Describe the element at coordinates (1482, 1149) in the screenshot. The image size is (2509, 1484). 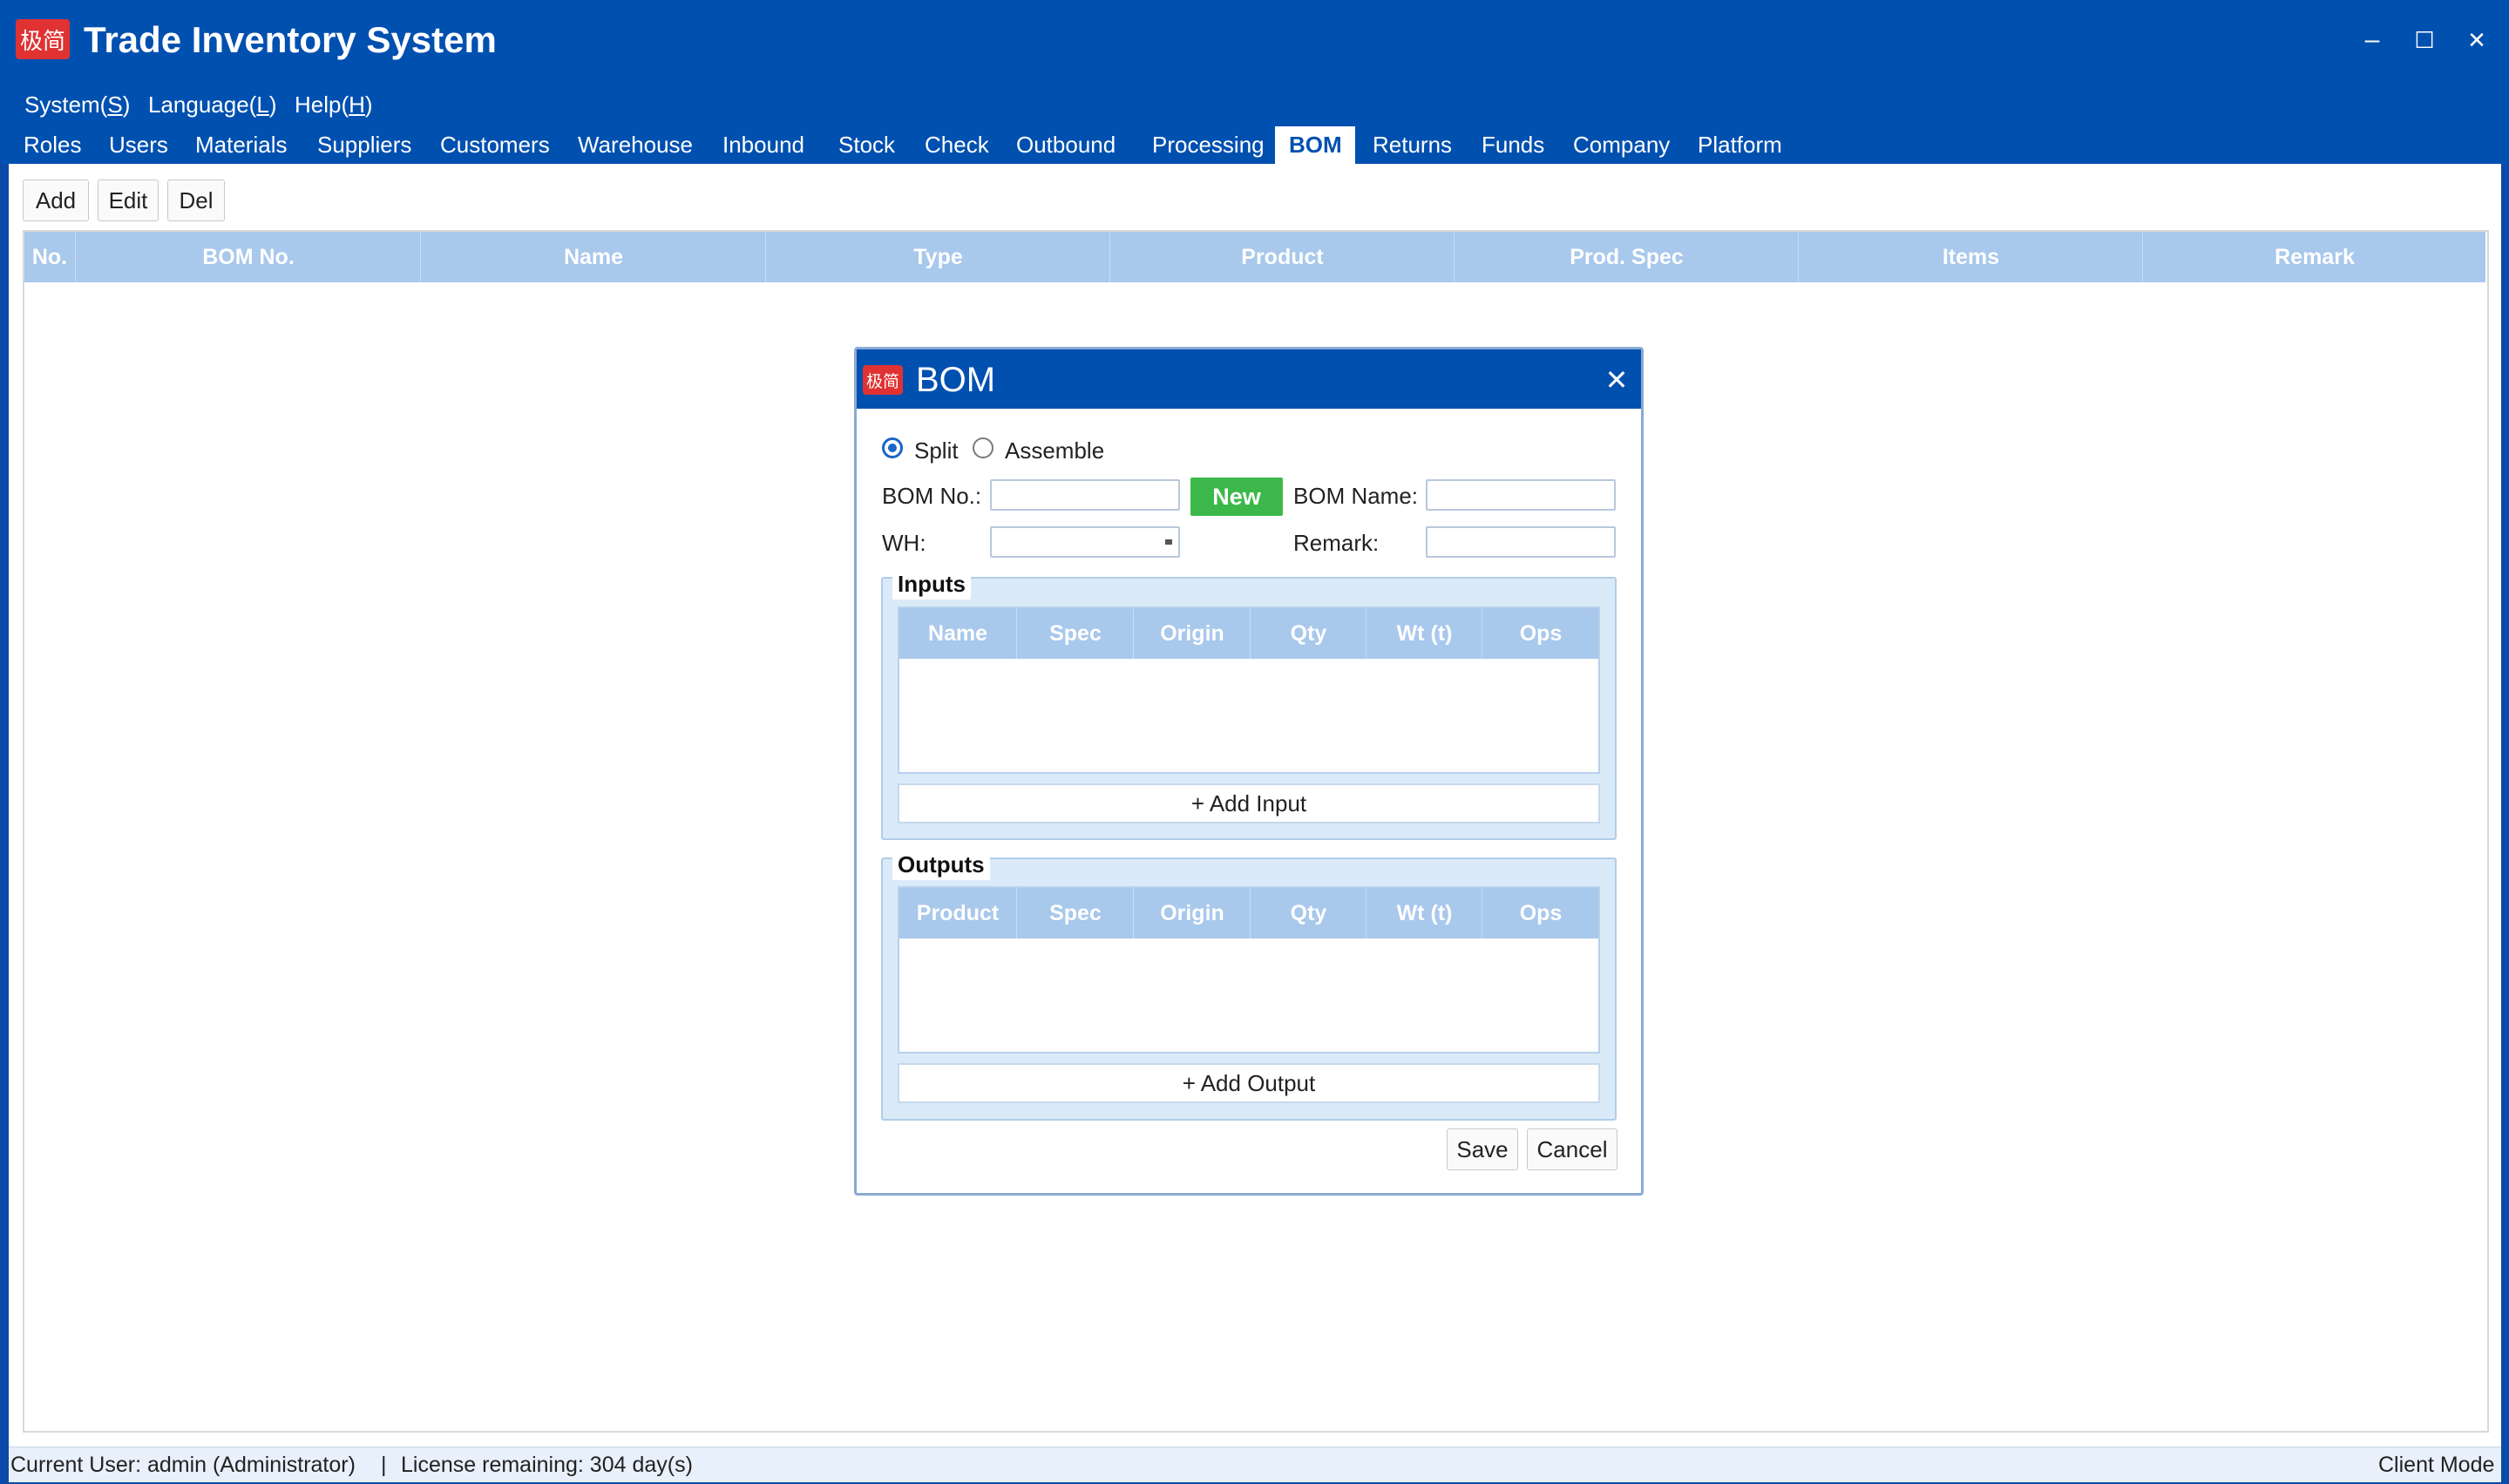
I see `save-button: Save` at that location.